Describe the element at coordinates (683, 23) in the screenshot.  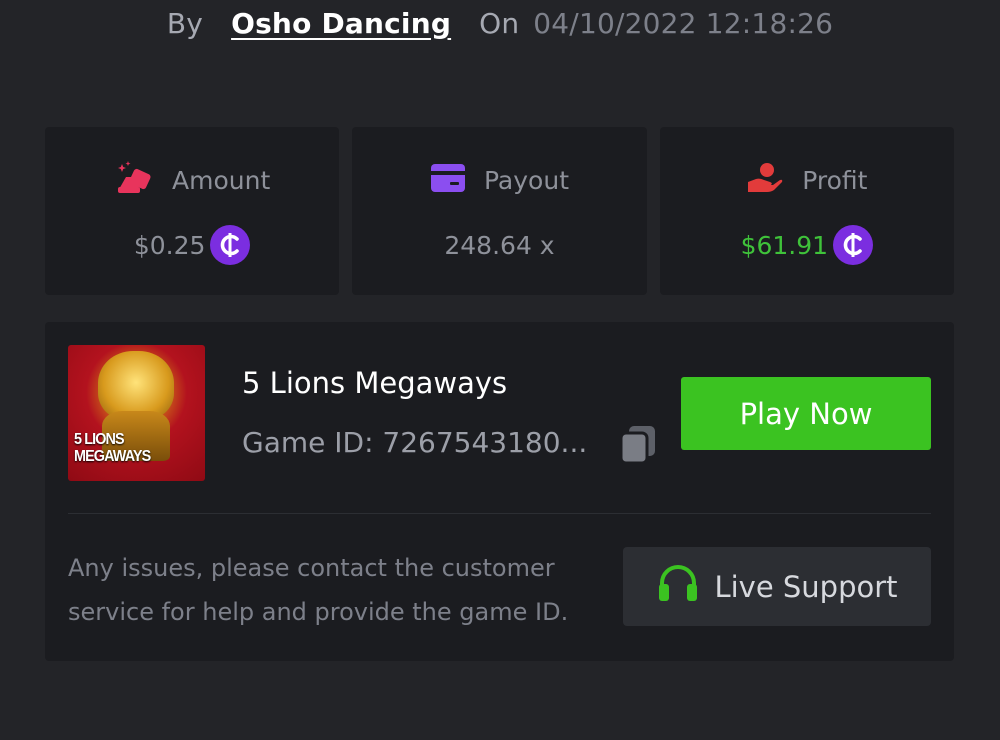
I see `timestamp: 04/10/2022 12:18:26` at that location.